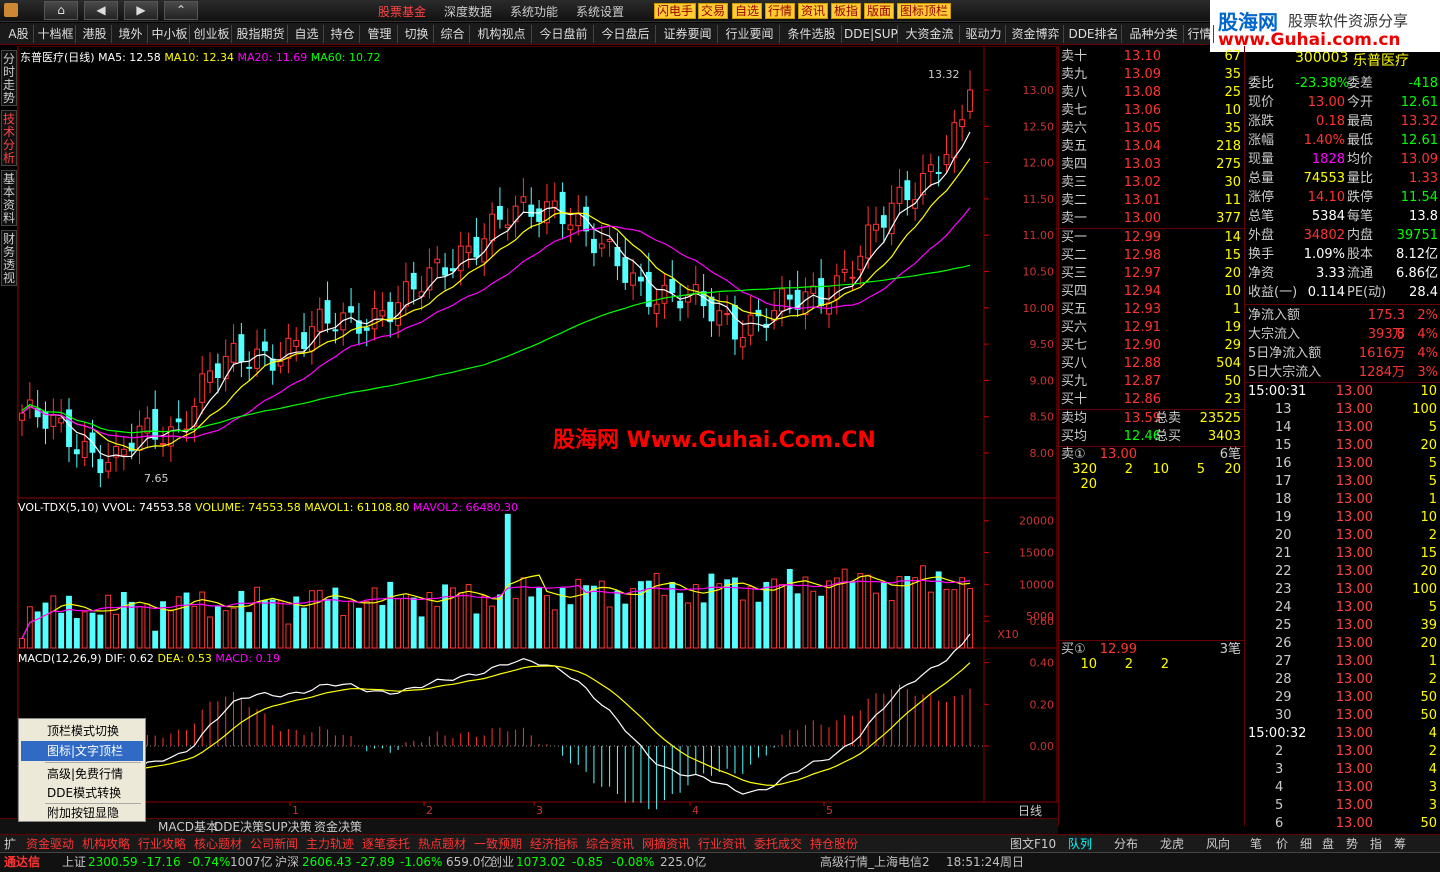  I want to click on panel-tab-2: 分布, so click(1126, 844).